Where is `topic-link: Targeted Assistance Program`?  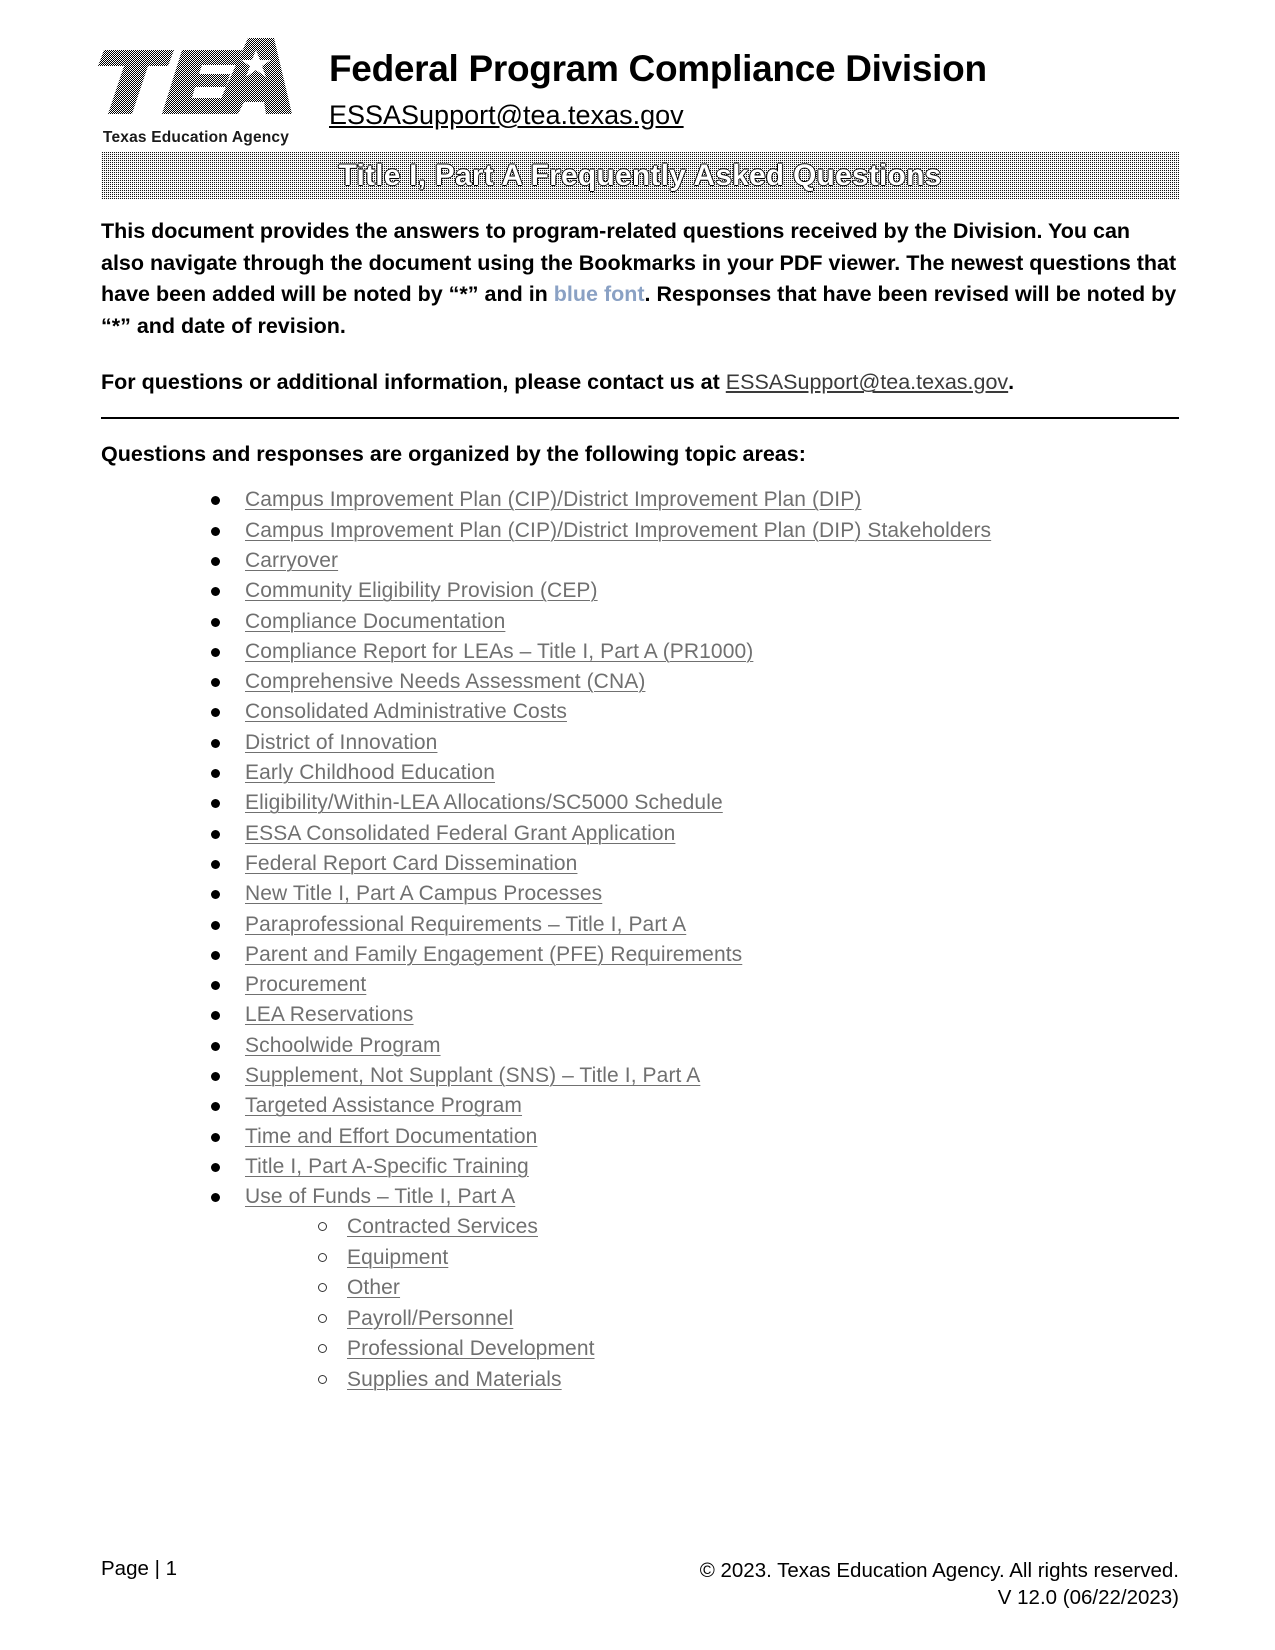 topic-link: Targeted Assistance Program is located at coordinates (383, 1105).